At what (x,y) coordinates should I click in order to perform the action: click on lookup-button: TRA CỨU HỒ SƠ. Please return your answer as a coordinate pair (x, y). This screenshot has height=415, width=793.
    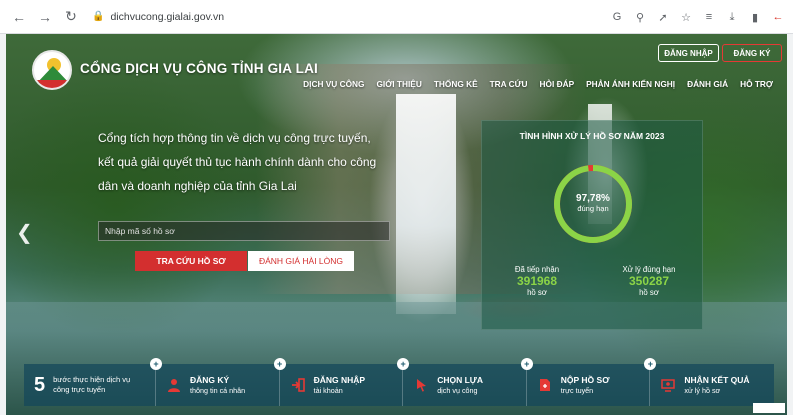
    Looking at the image, I should click on (191, 261).